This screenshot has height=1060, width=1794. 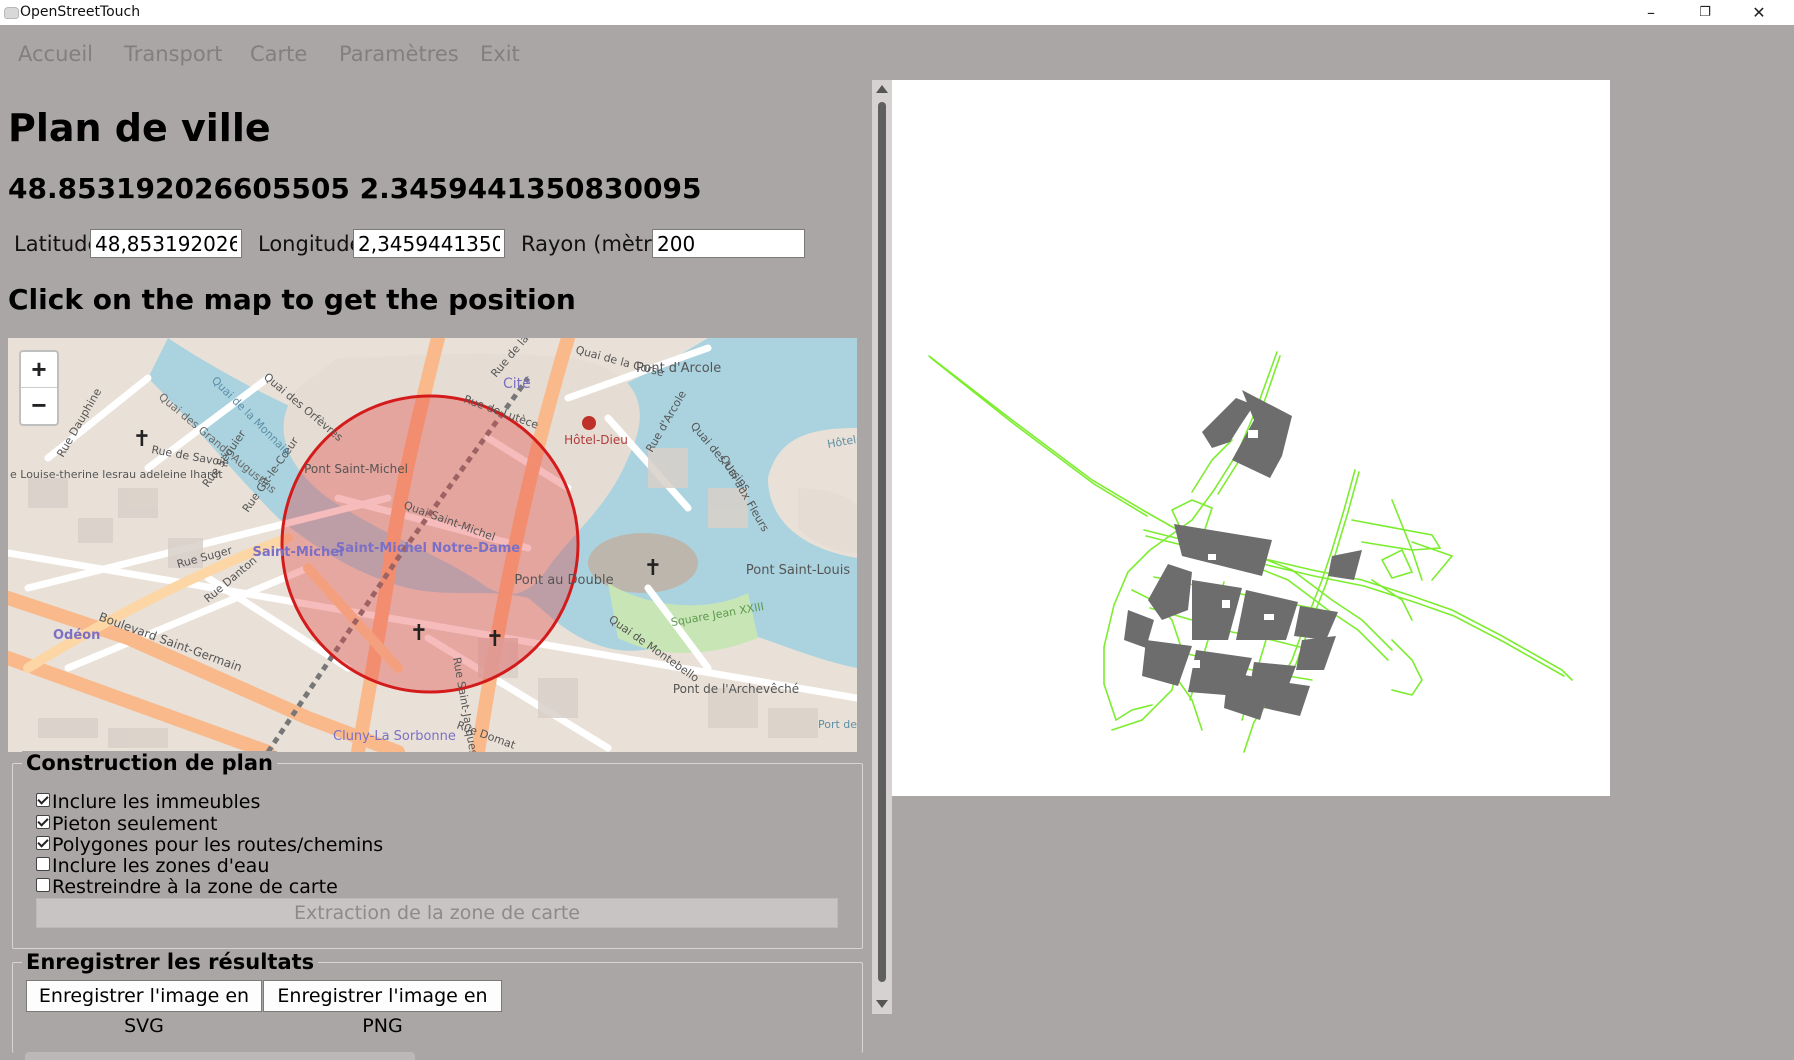 I want to click on option-inclure-zones-eau: Inclure les zones d'eau, so click(x=152, y=866).